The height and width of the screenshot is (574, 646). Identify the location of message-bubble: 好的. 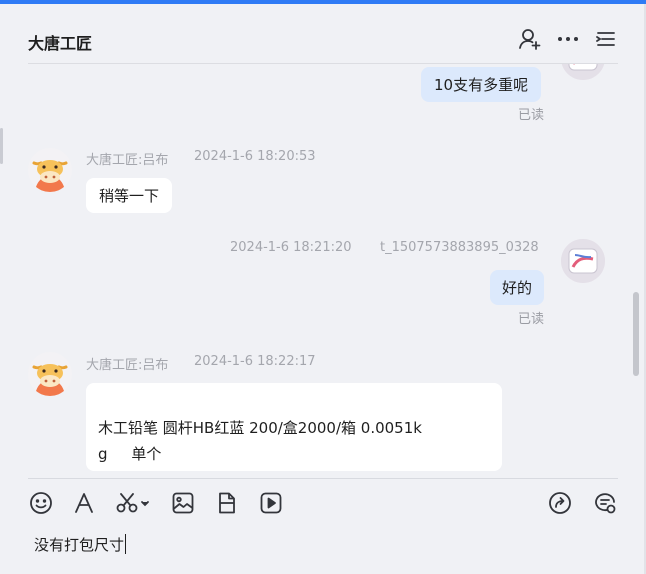
(517, 287).